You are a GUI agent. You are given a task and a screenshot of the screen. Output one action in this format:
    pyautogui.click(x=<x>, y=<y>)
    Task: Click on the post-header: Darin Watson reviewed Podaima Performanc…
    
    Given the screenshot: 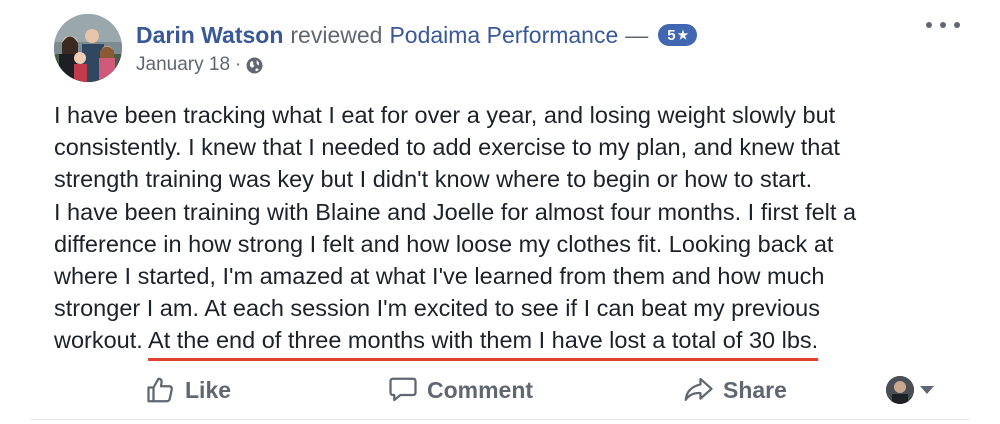 What is the action you would take?
    pyautogui.click(x=417, y=35)
    